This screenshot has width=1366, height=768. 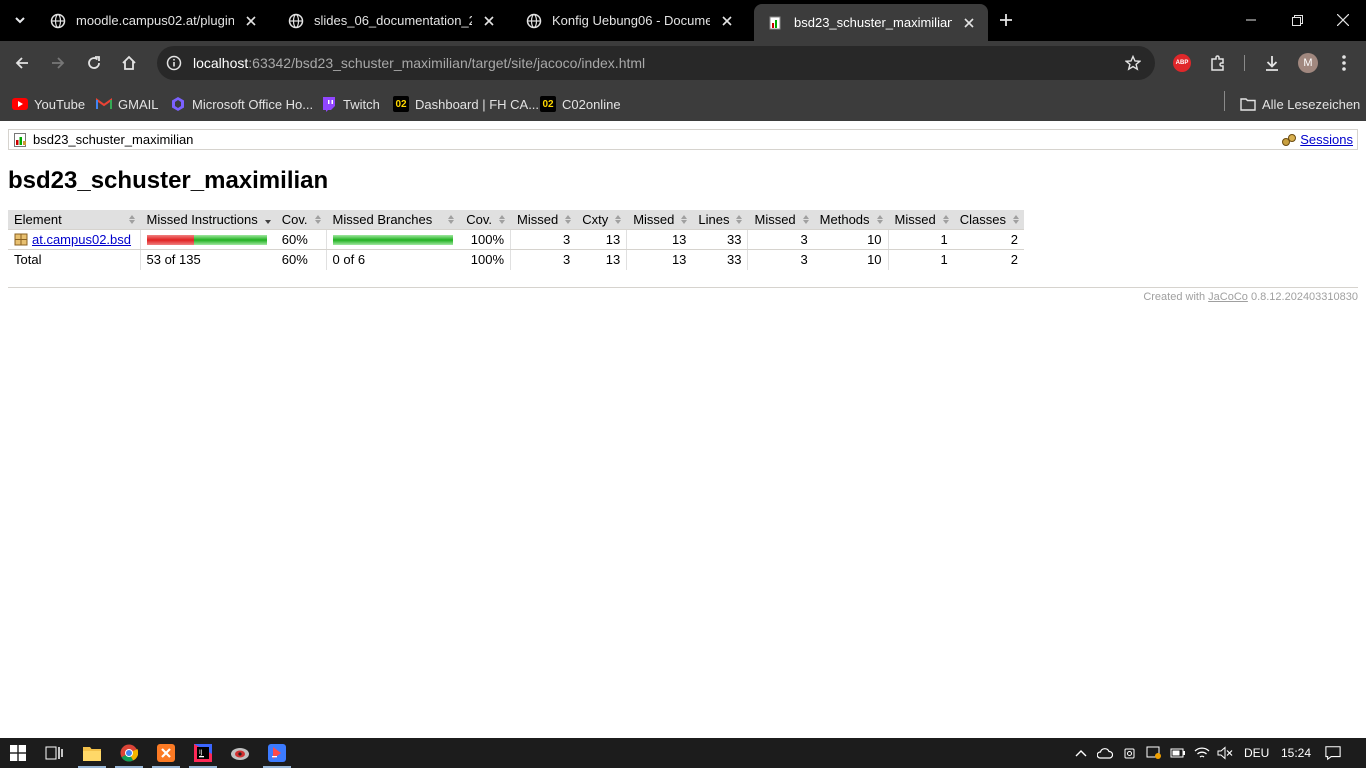 What do you see at coordinates (851, 220) in the screenshot?
I see `column-header-methods: Methods` at bounding box center [851, 220].